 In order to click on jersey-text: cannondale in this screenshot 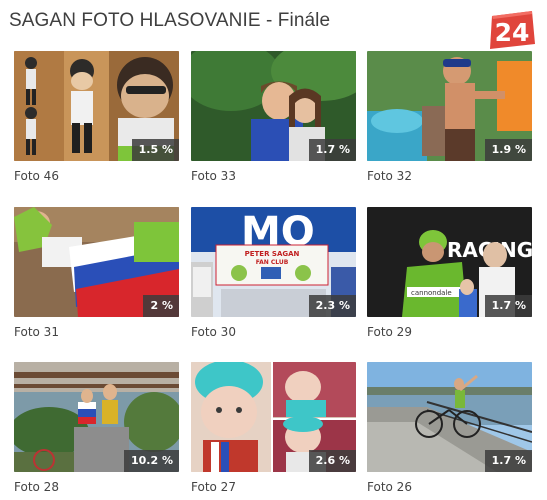, I will do `click(431, 293)`.